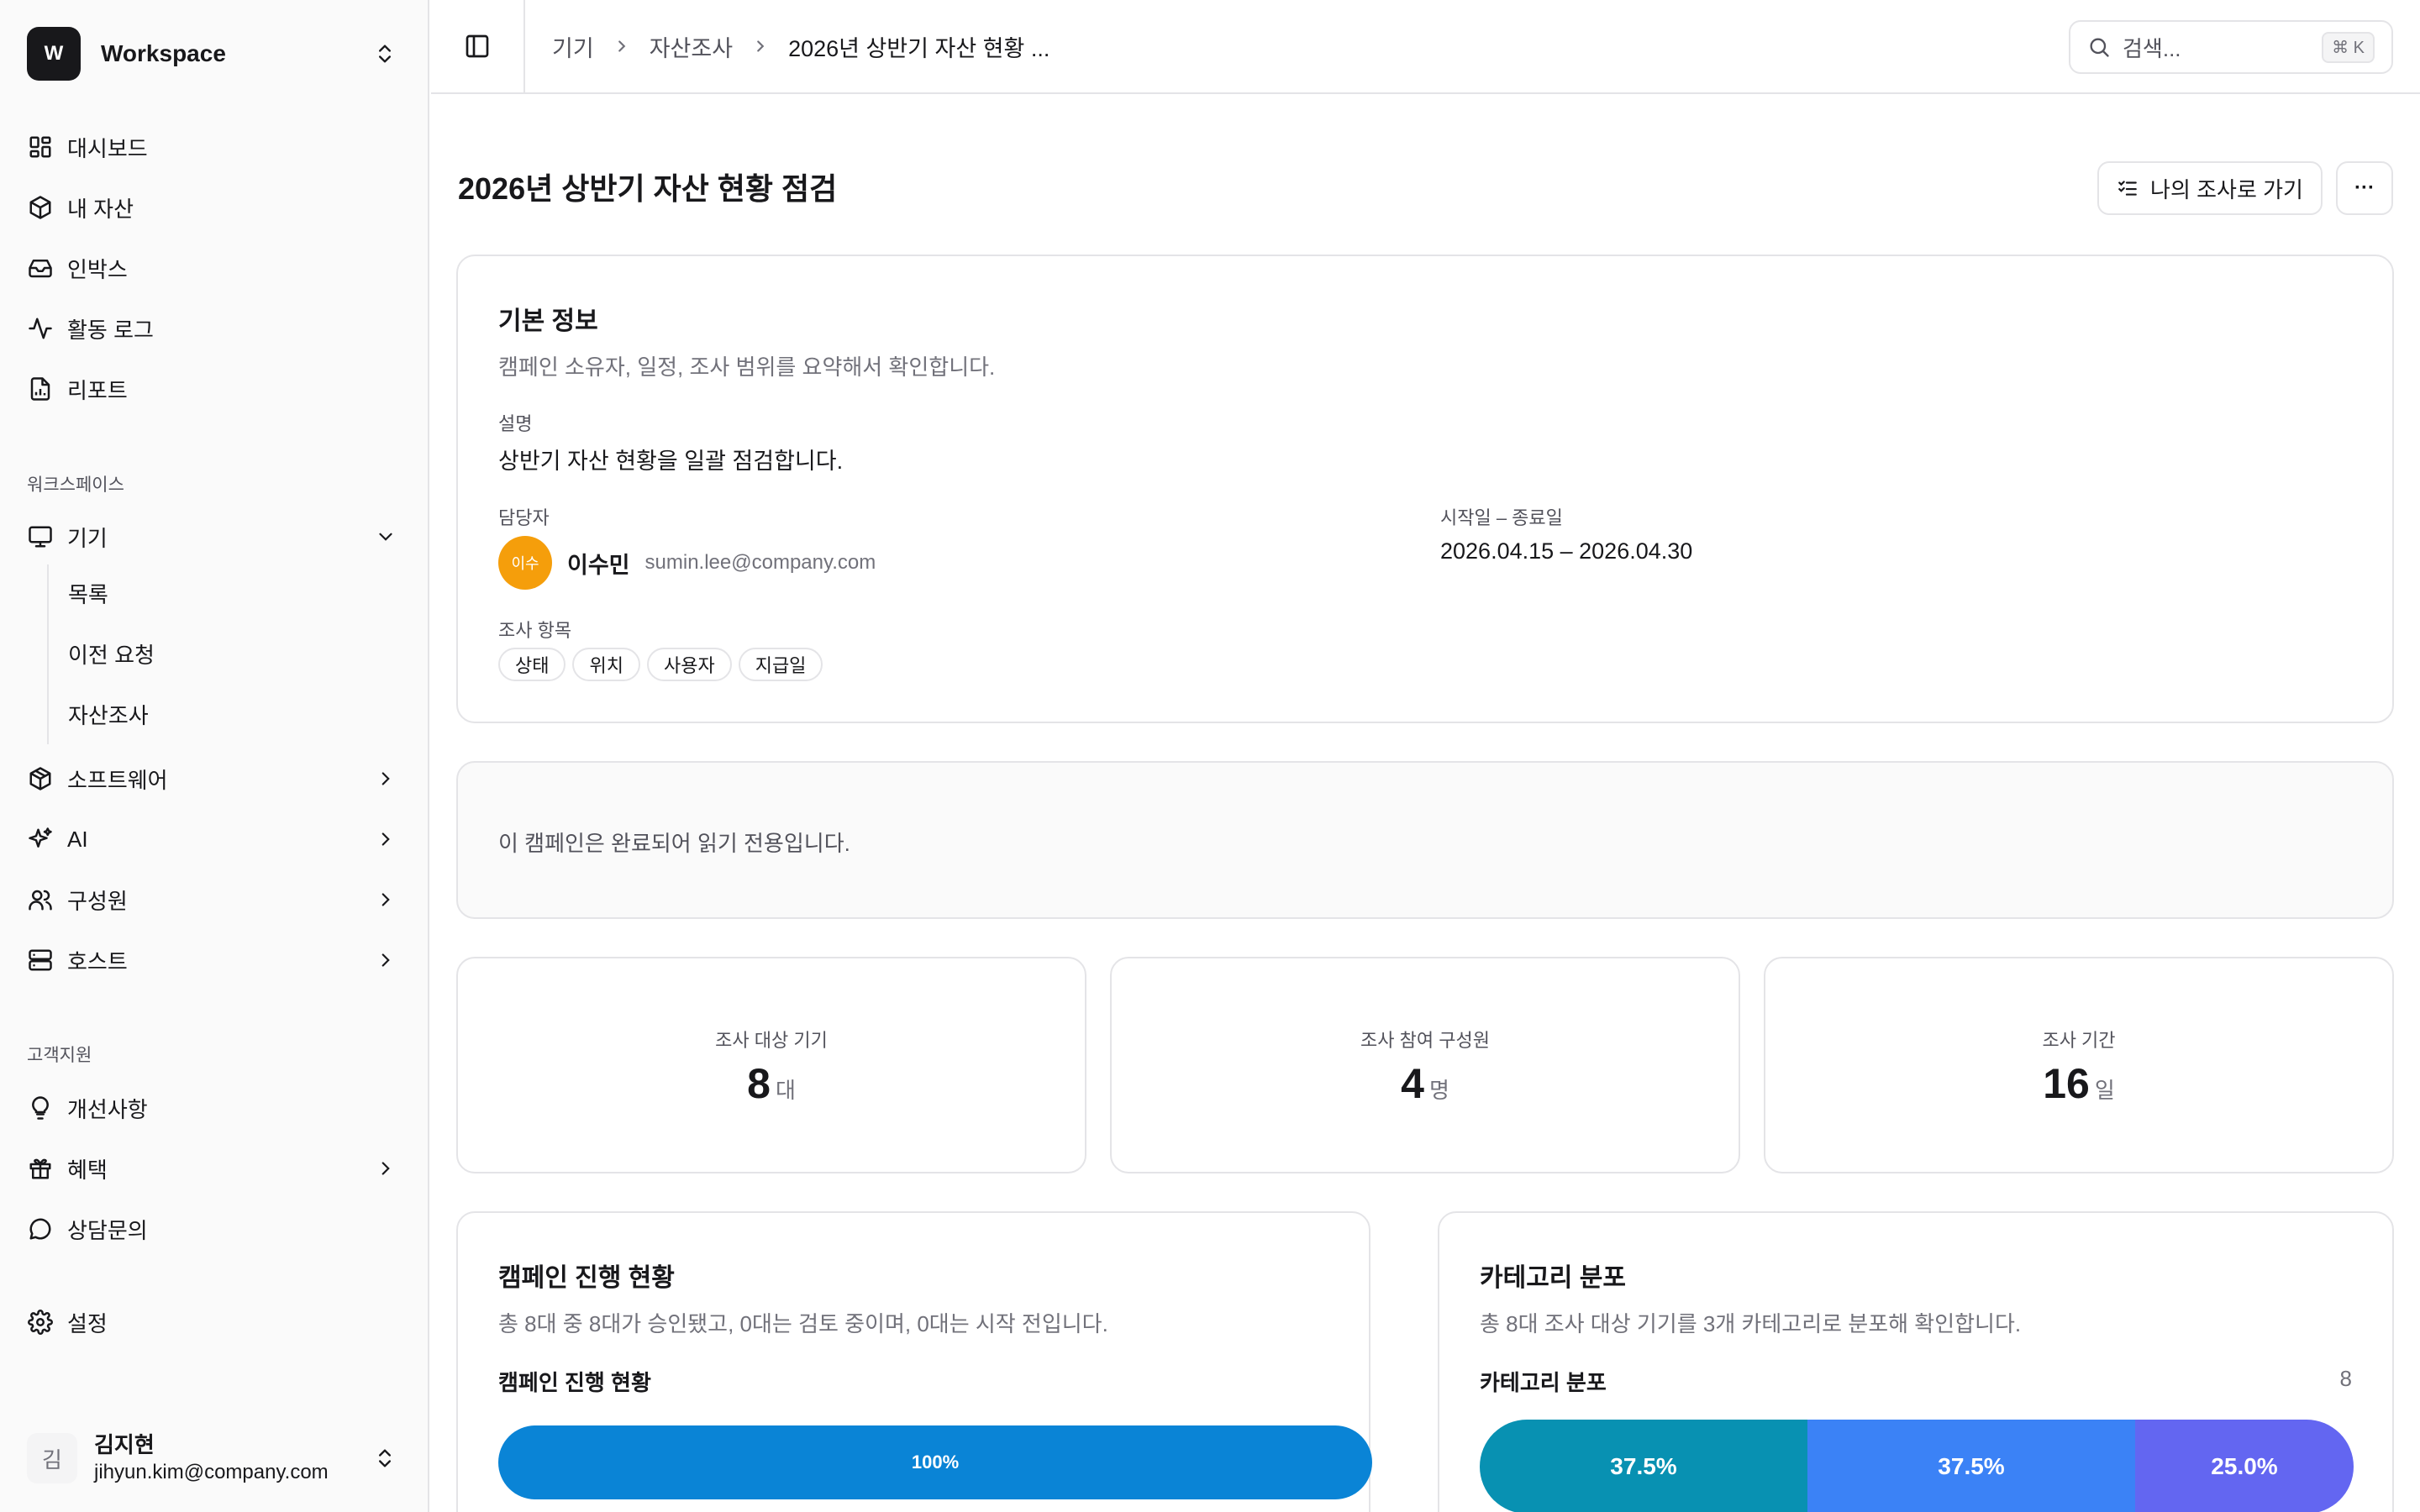 Image resolution: width=2420 pixels, height=1512 pixels. I want to click on avatar: 김, so click(52, 1458).